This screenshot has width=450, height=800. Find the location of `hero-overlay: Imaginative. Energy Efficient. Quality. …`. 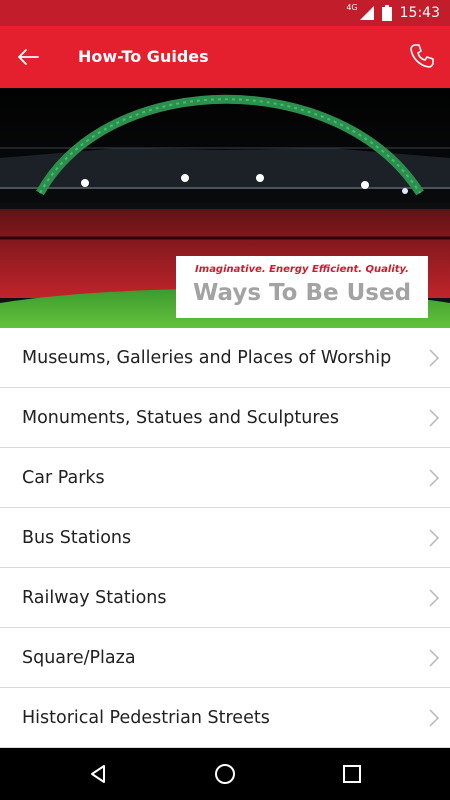

hero-overlay: Imaginative. Energy Efficient. Quality. … is located at coordinates (302, 287).